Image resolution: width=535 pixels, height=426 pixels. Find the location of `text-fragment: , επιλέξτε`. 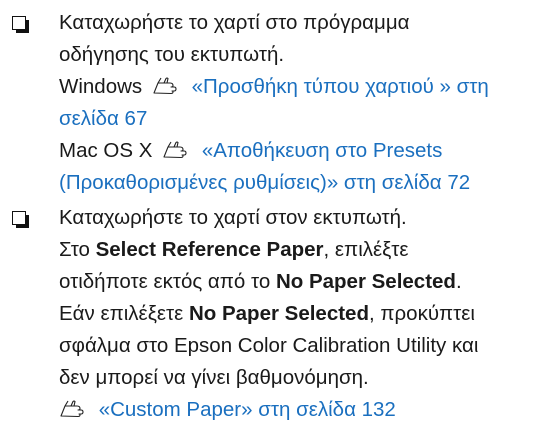

text-fragment: , επιλέξτε is located at coordinates (366, 249).